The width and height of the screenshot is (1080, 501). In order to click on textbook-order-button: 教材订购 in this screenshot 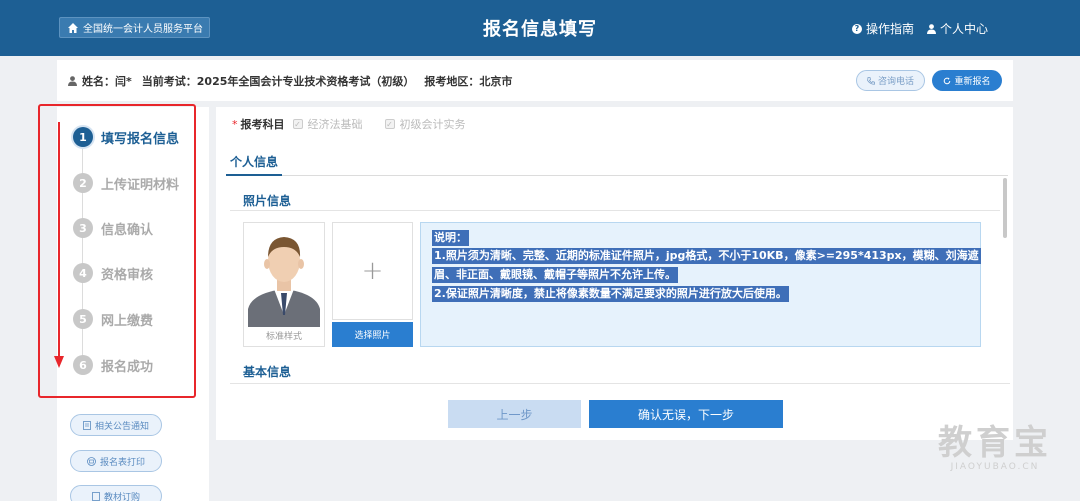, I will do `click(116, 493)`.